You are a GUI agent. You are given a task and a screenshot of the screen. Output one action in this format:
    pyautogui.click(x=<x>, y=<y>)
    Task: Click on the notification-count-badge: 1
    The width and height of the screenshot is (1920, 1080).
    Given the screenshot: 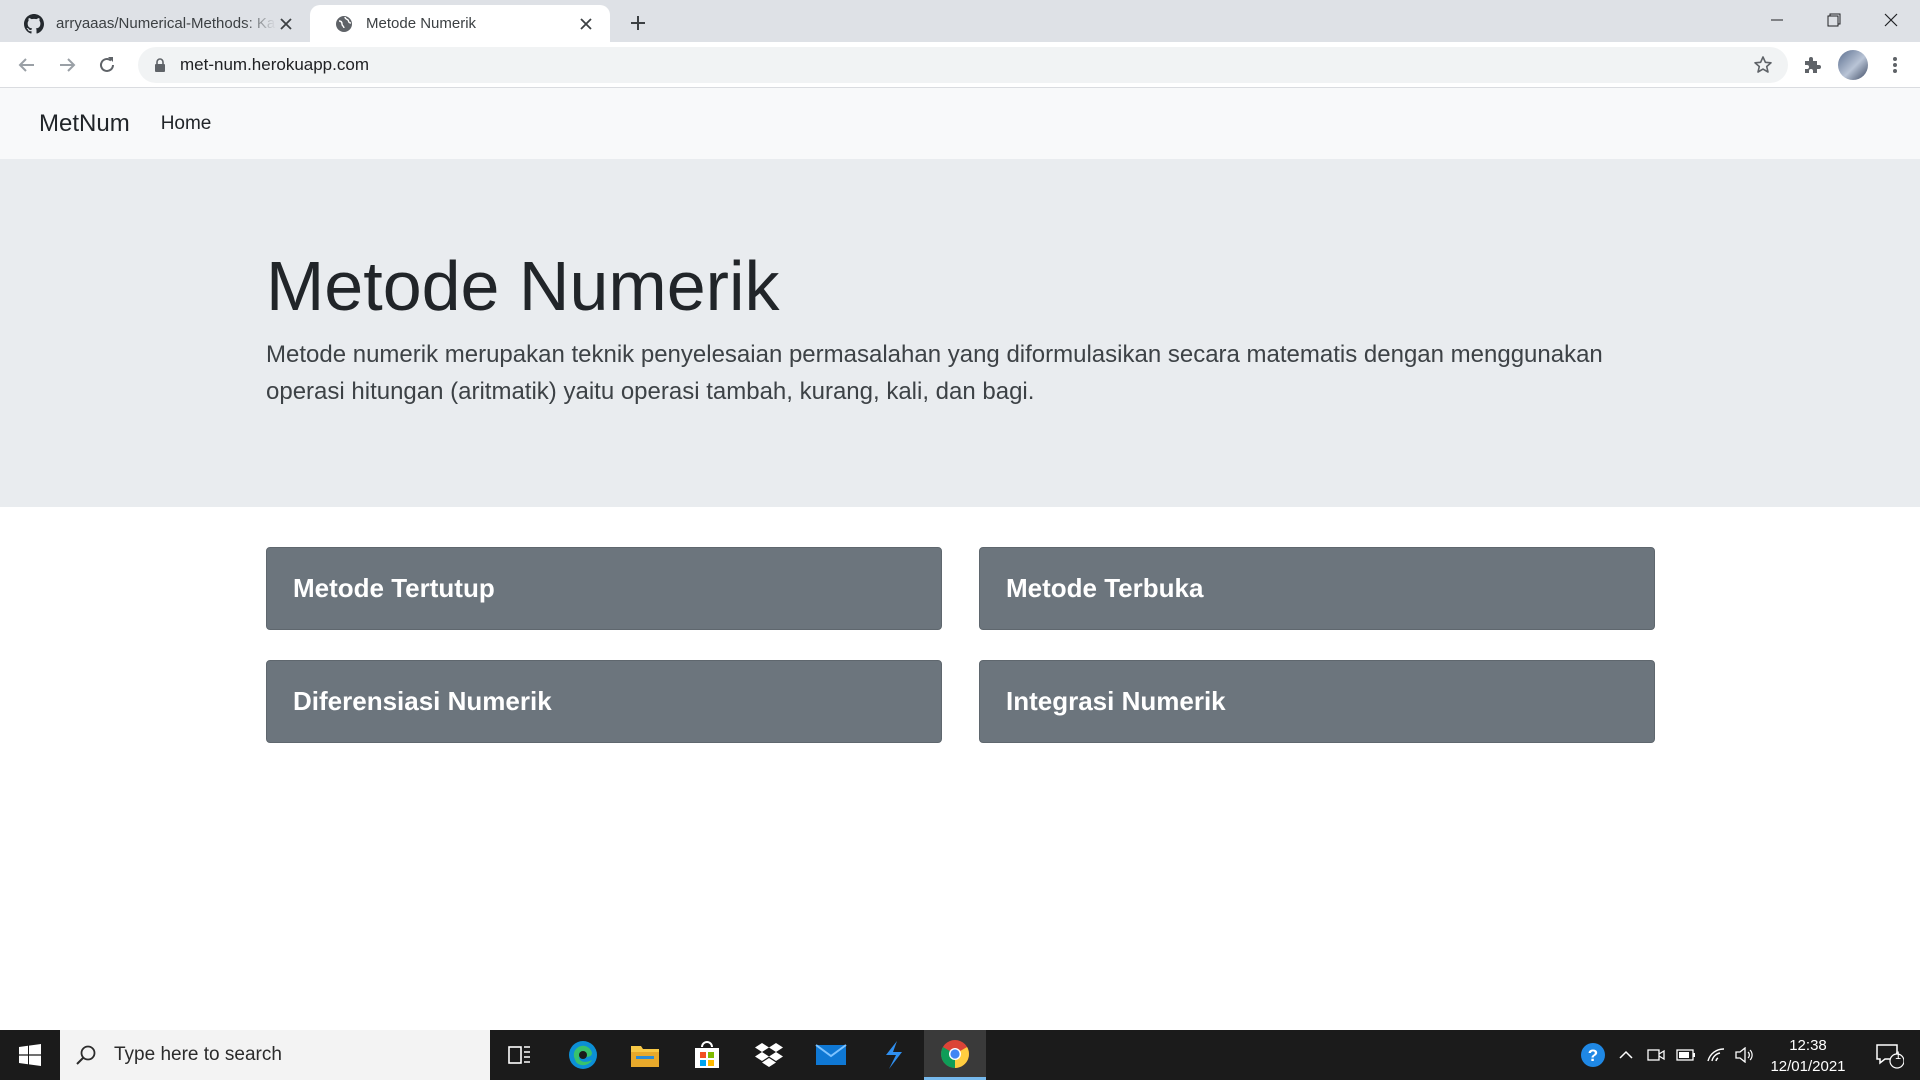 What is the action you would take?
    pyautogui.click(x=1898, y=1056)
    